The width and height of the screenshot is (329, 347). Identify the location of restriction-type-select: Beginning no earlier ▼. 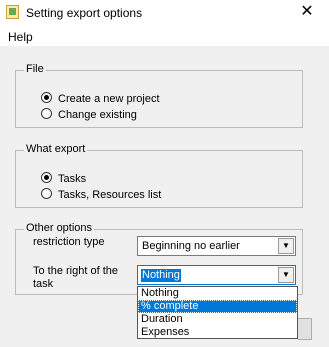
(216, 246).